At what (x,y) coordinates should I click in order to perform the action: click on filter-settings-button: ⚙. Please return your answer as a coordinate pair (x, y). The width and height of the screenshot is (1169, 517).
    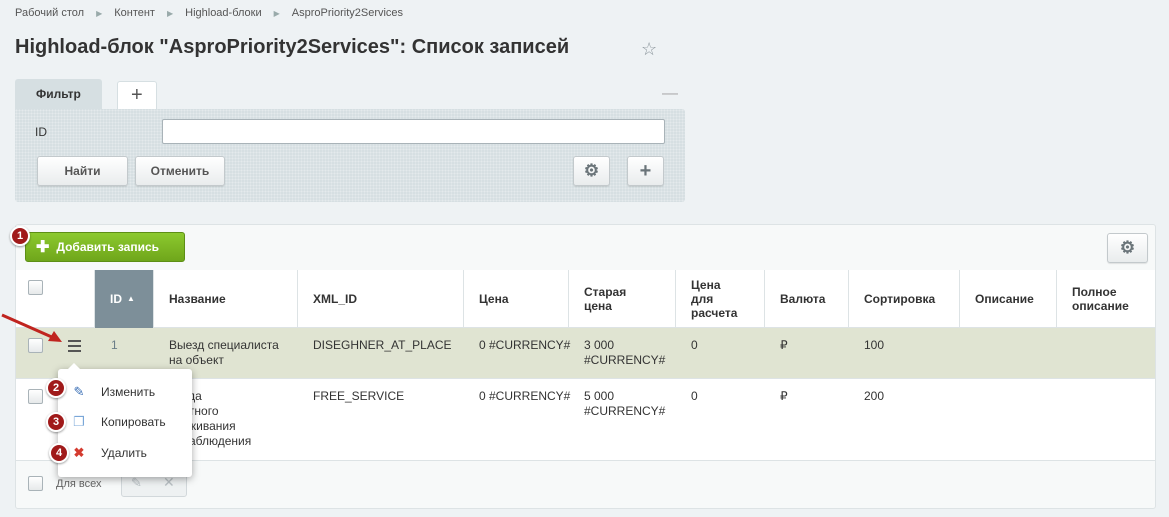
    Looking at the image, I should click on (591, 171).